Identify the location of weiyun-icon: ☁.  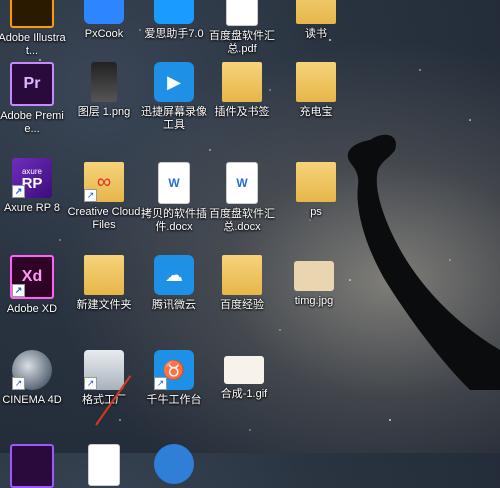
(174, 275).